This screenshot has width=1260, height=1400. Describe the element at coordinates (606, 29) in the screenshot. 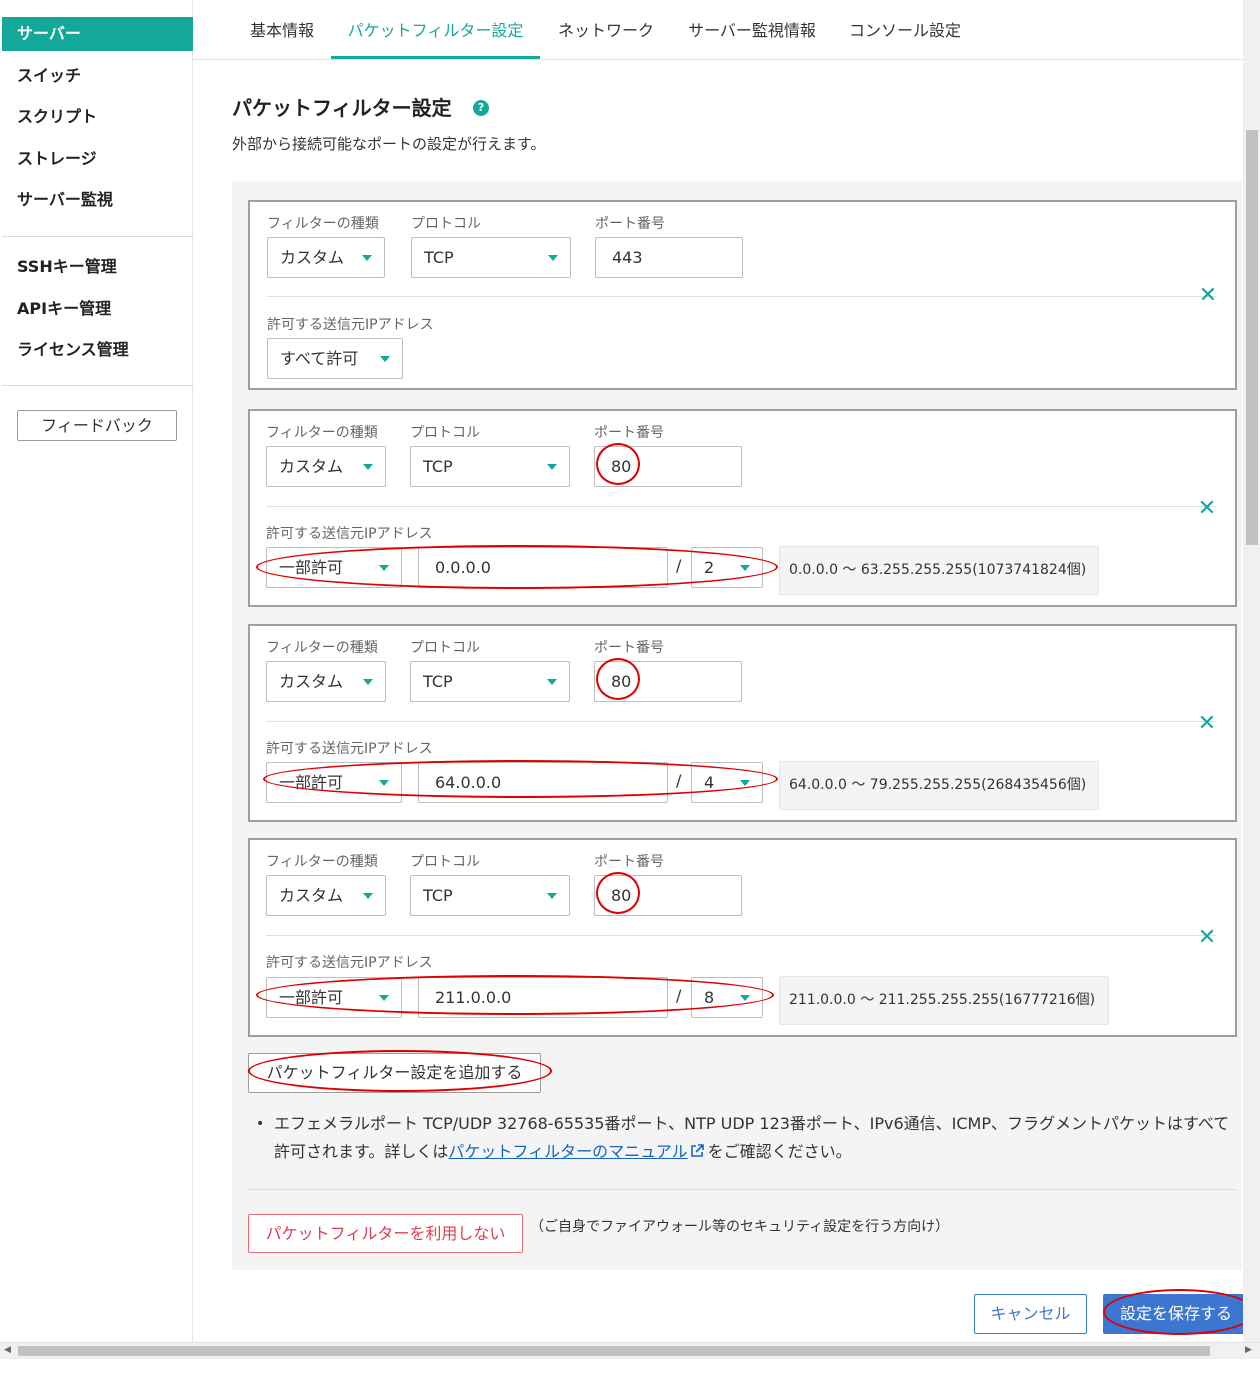

I see `tab-network: ネットワーク` at that location.